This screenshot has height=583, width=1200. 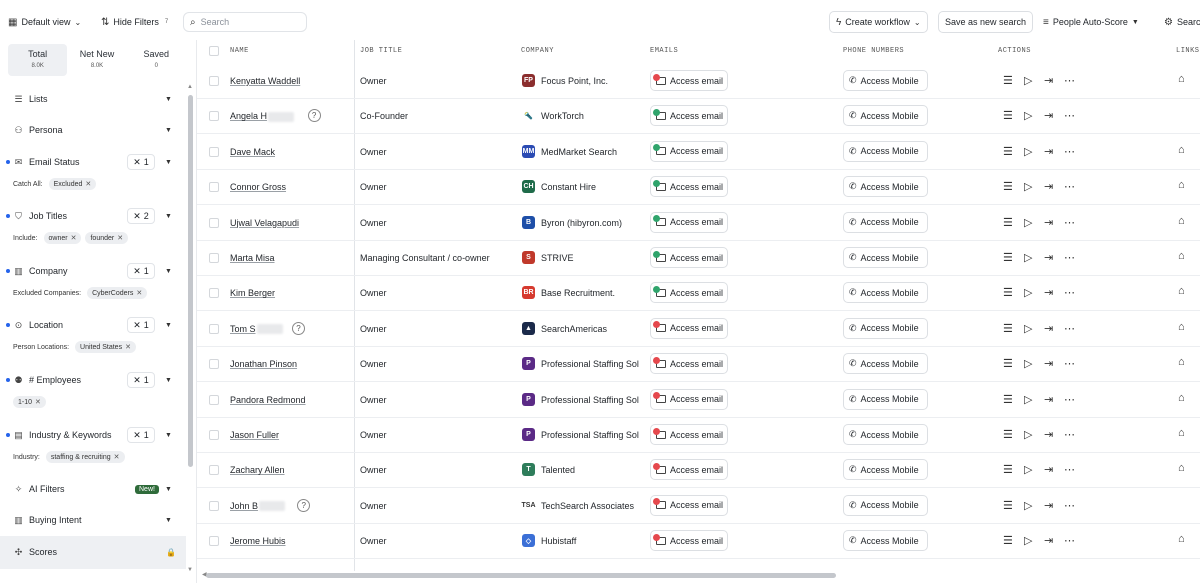 I want to click on scroll-down-icon: ▼, so click(x=190, y=570).